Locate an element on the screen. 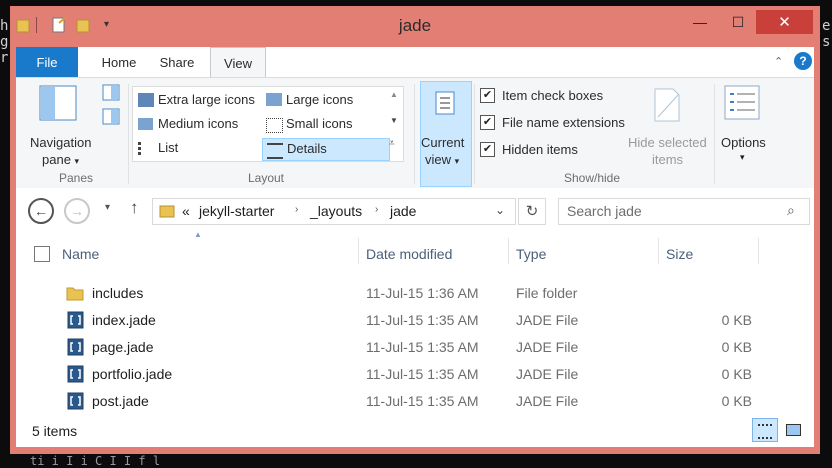 This screenshot has width=832, height=468. details-icon is located at coordinates (275, 151).